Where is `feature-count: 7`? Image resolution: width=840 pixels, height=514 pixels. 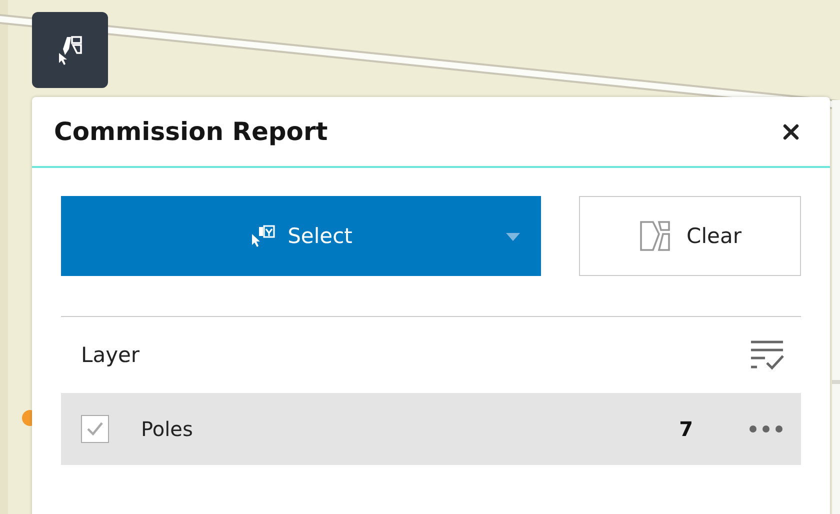
feature-count: 7 is located at coordinates (686, 429).